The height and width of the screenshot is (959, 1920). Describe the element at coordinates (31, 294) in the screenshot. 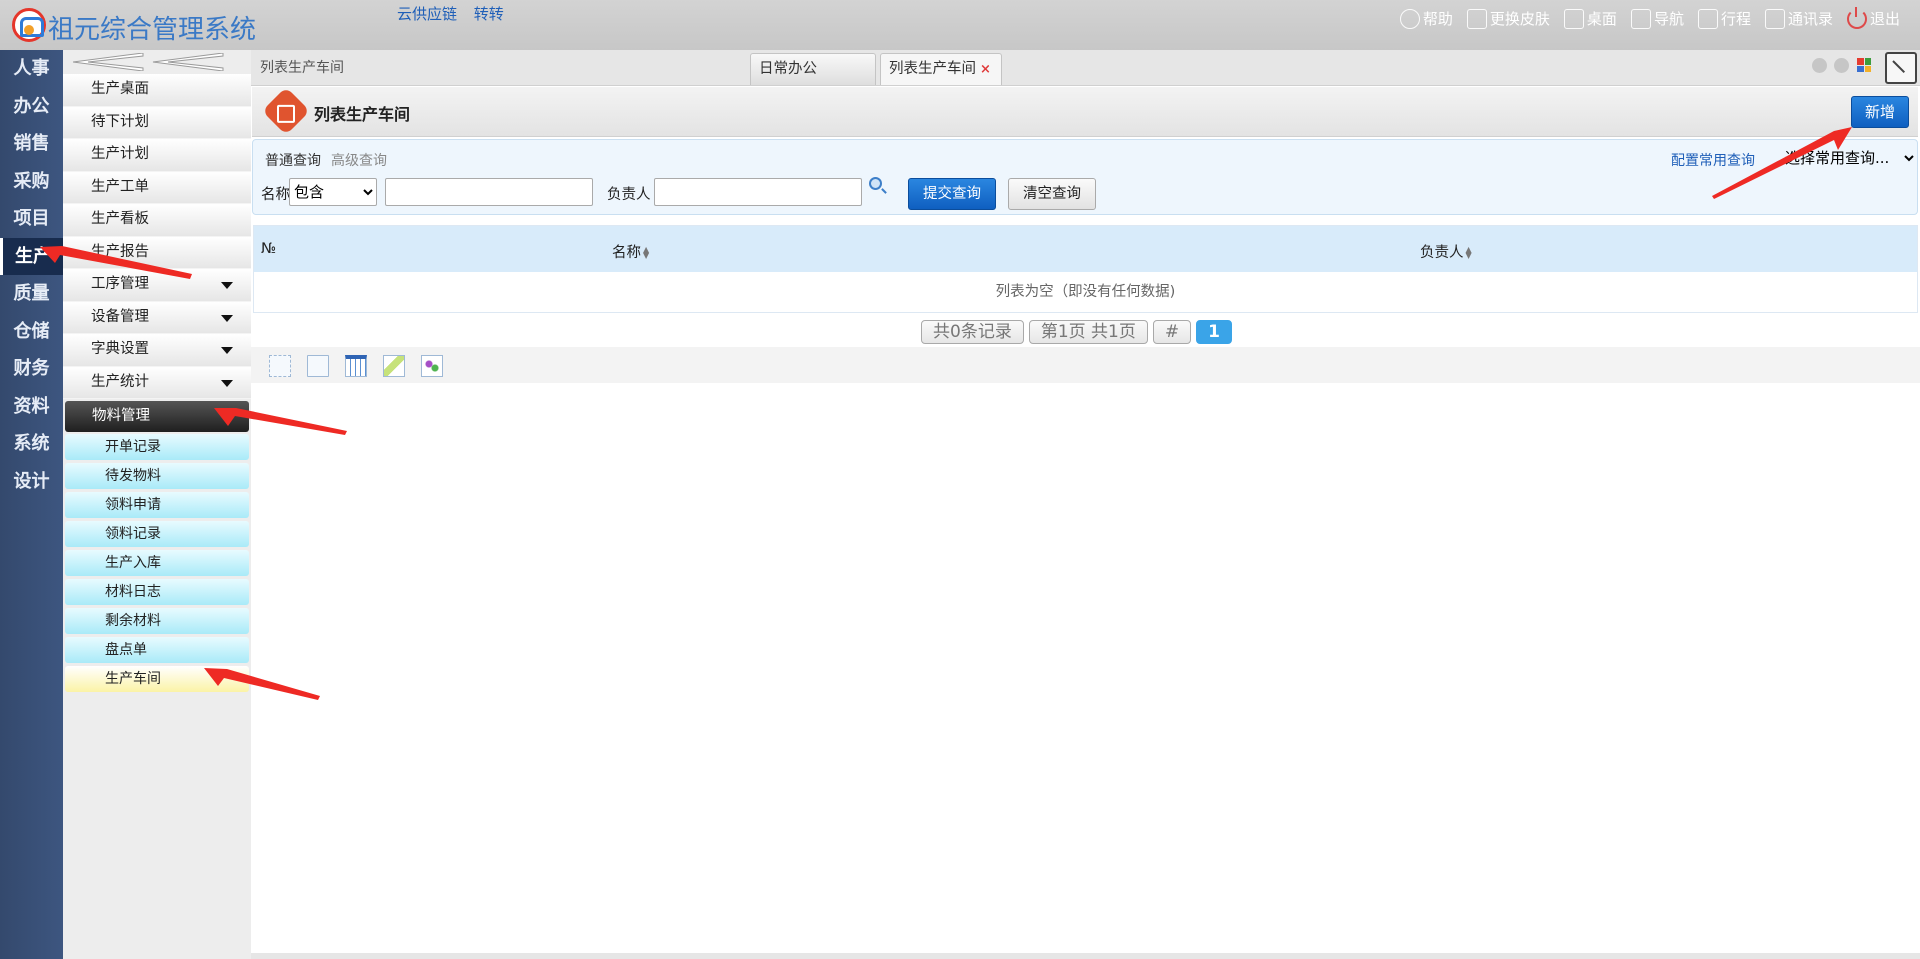

I see `module-quality: 质量` at that location.